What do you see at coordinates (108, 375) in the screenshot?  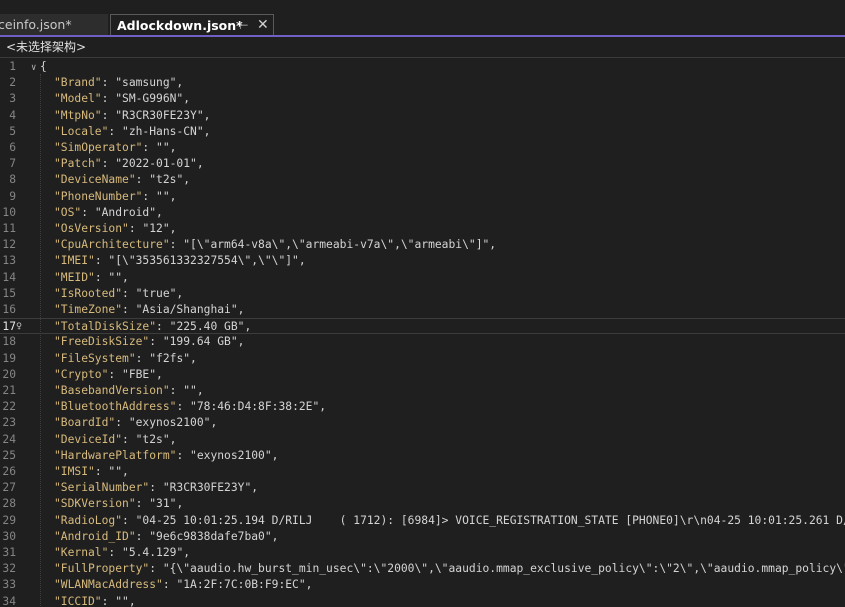 I see `code-text: "Crypto": "FBE",` at bounding box center [108, 375].